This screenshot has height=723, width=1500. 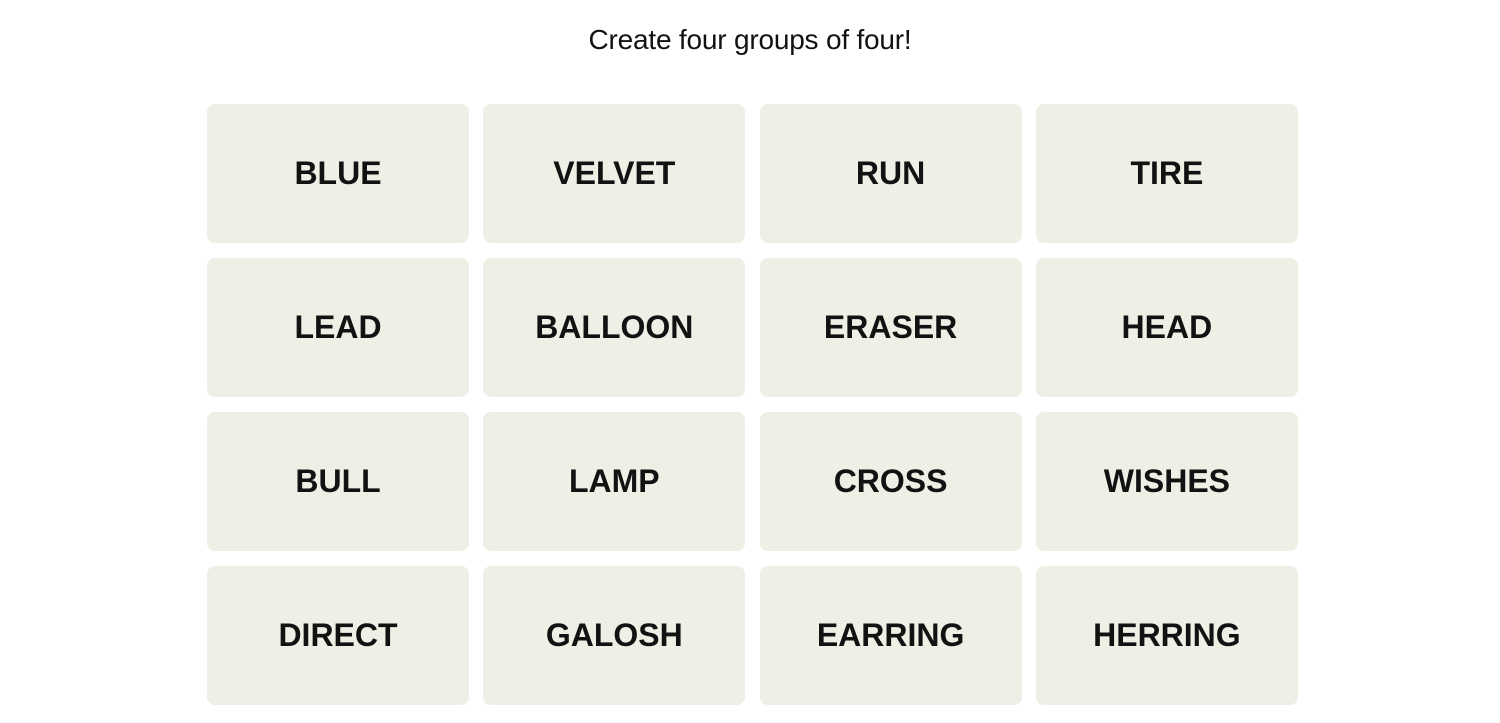 What do you see at coordinates (1166, 481) in the screenshot?
I see `word-tile: WISHES` at bounding box center [1166, 481].